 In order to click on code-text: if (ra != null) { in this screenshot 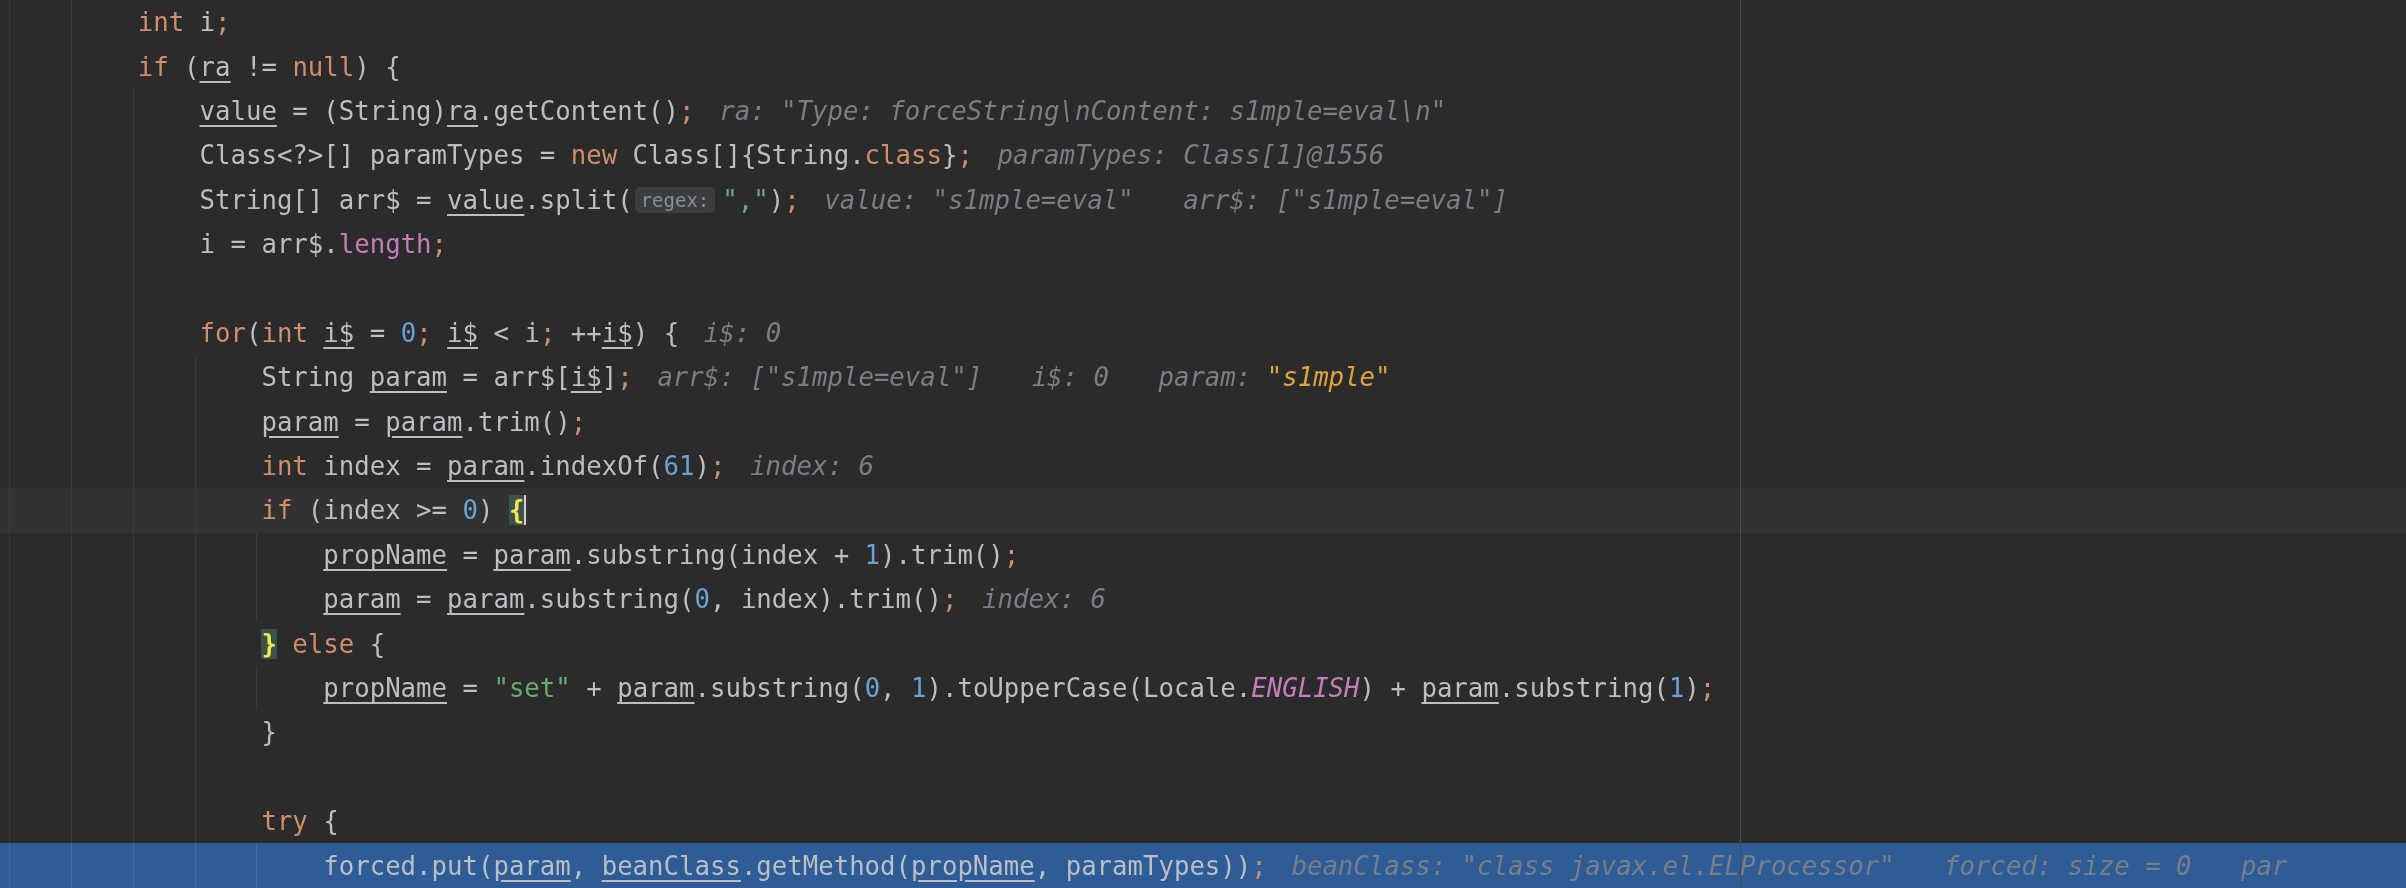, I will do `click(268, 66)`.